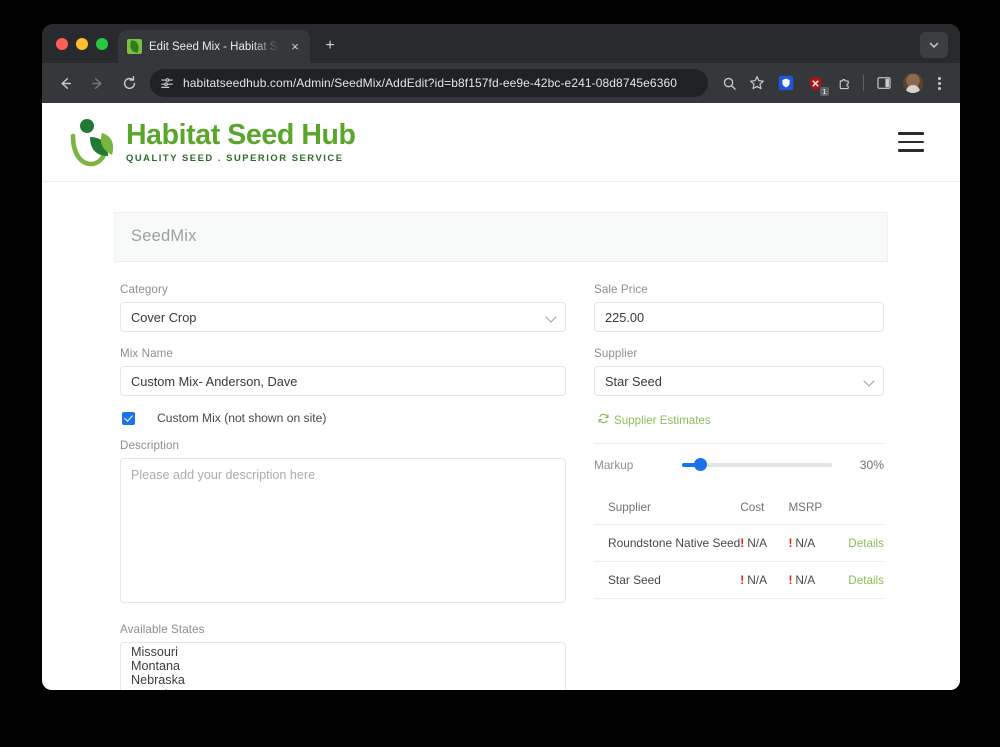 This screenshot has height=747, width=1000. I want to click on cell-supplier: Star Seed, so click(667, 580).